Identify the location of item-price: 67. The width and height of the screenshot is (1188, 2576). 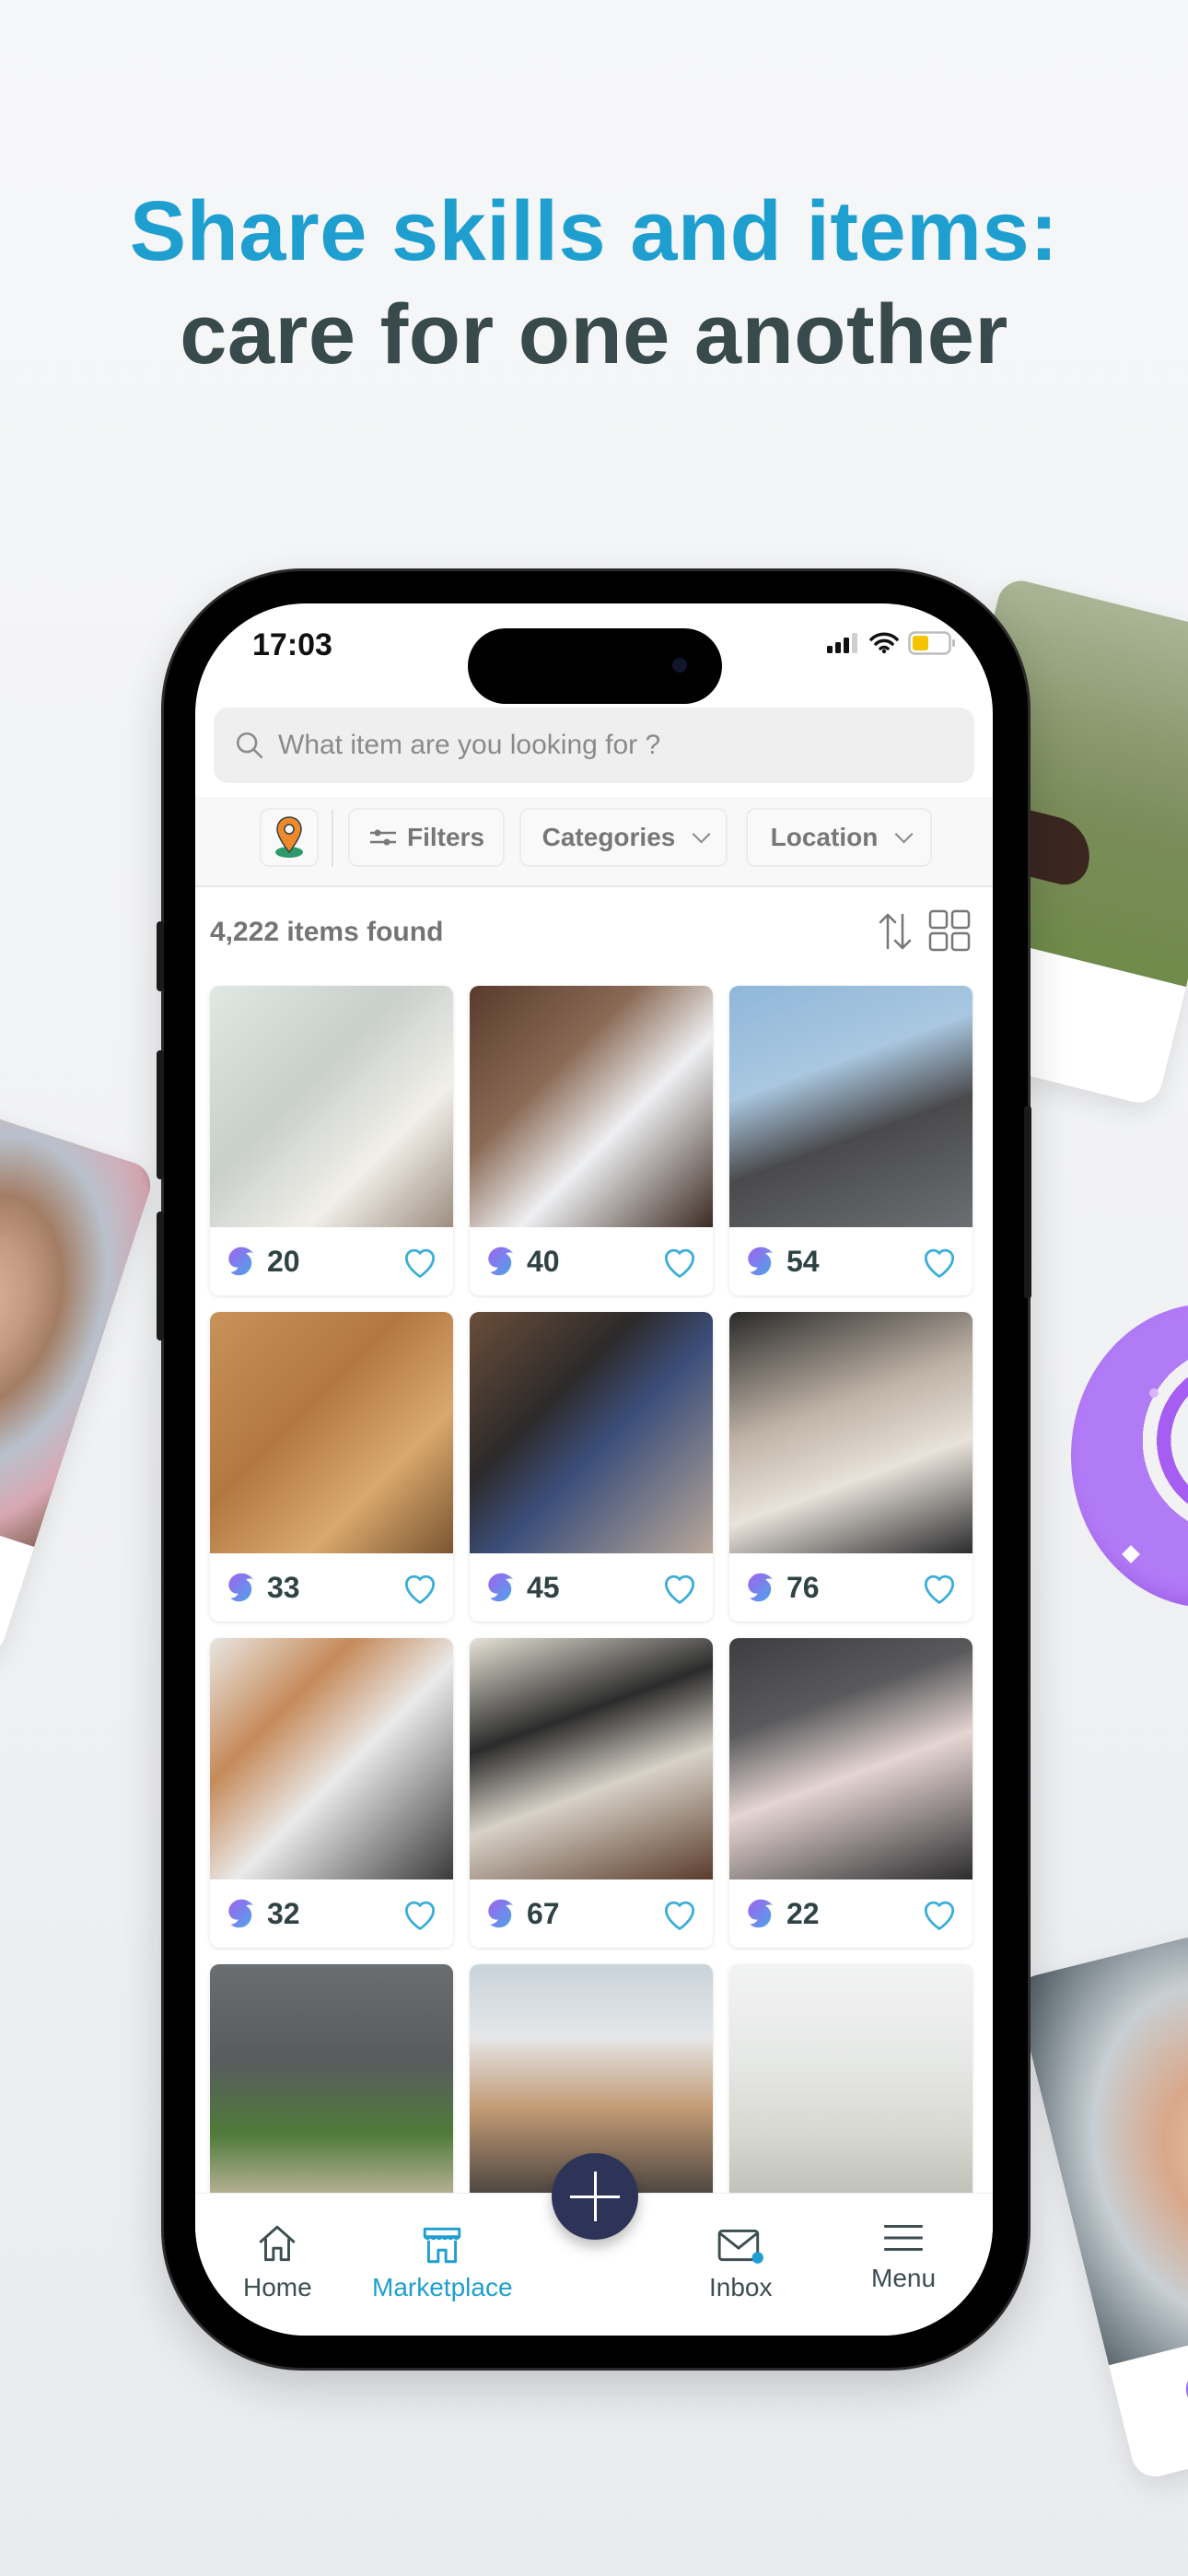
(543, 1913).